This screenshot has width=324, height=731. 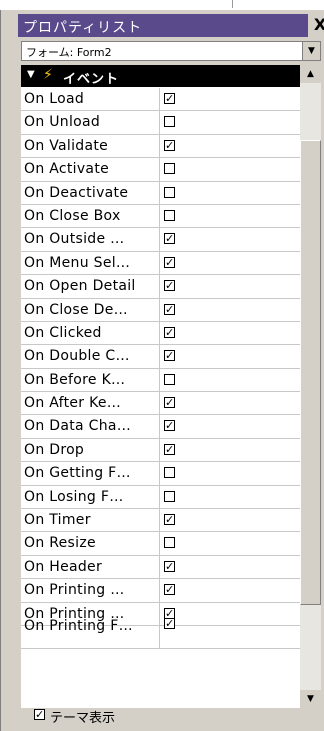 What do you see at coordinates (57, 520) in the screenshot?
I see `event-name: On Timer` at bounding box center [57, 520].